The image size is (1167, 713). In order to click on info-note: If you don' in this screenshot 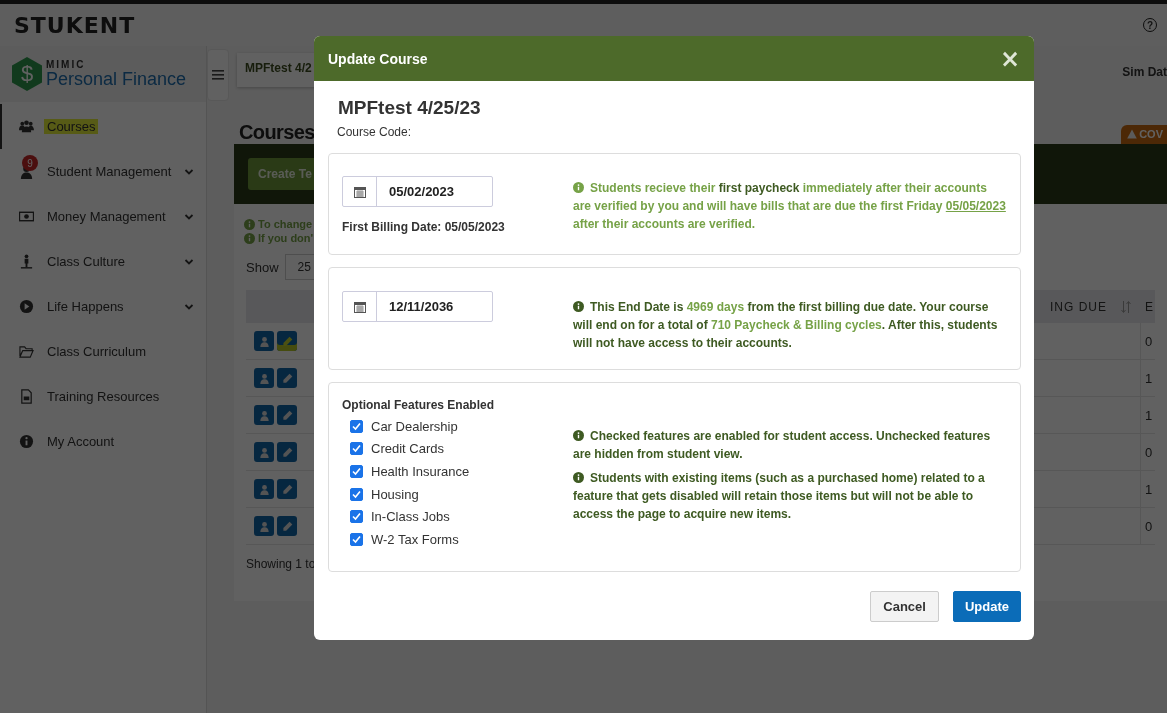, I will do `click(286, 238)`.